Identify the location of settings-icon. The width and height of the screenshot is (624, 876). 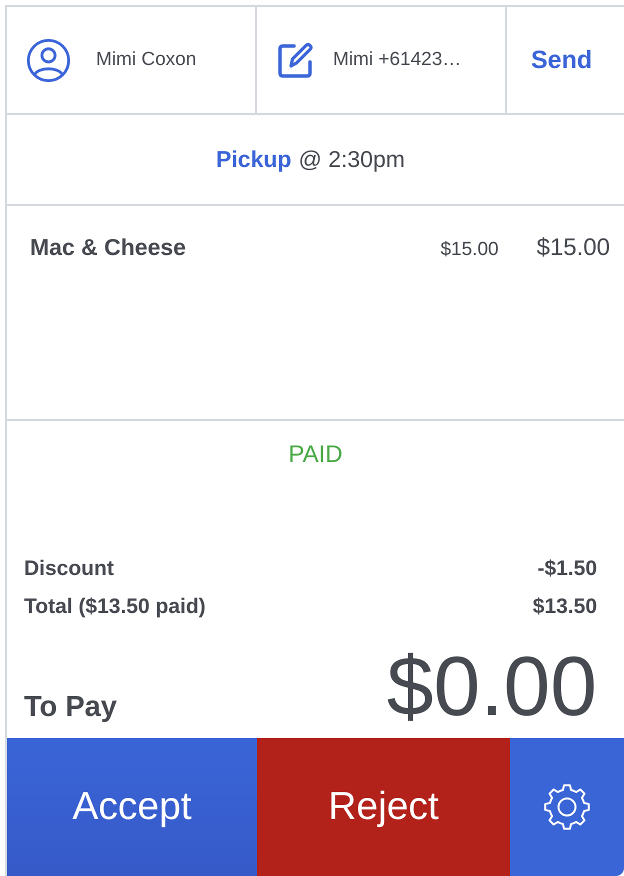
(567, 807).